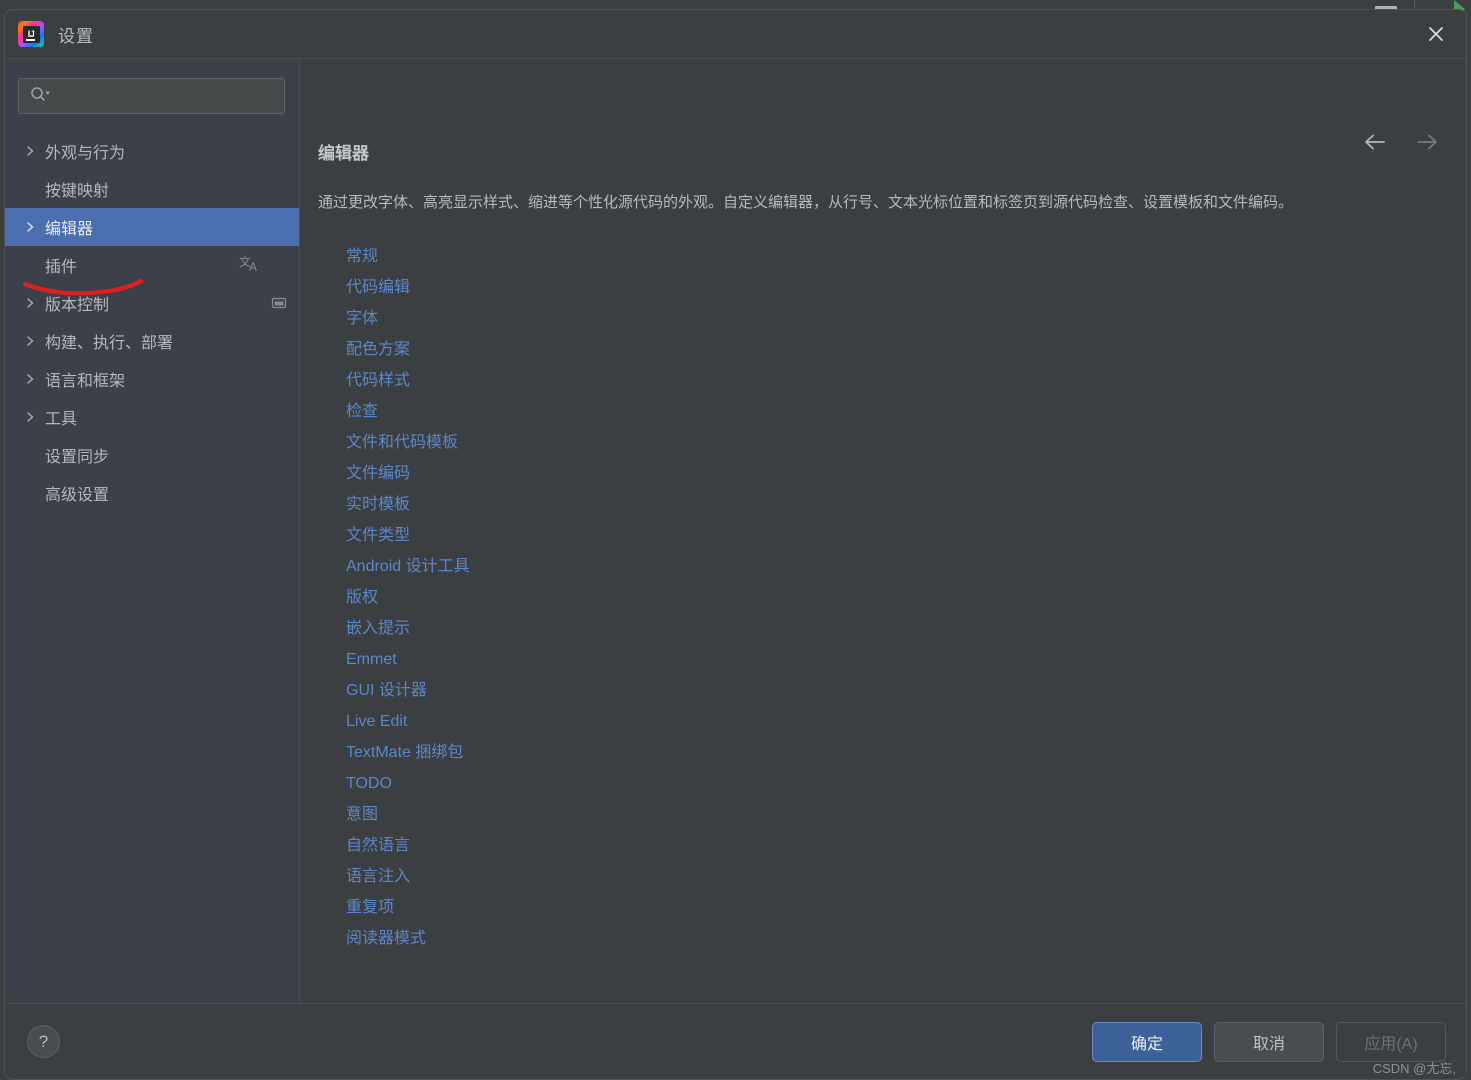 This screenshot has height=1080, width=1471. What do you see at coordinates (386, 690) in the screenshot?
I see `settings-link-gui-designer: GUI 设计器` at bounding box center [386, 690].